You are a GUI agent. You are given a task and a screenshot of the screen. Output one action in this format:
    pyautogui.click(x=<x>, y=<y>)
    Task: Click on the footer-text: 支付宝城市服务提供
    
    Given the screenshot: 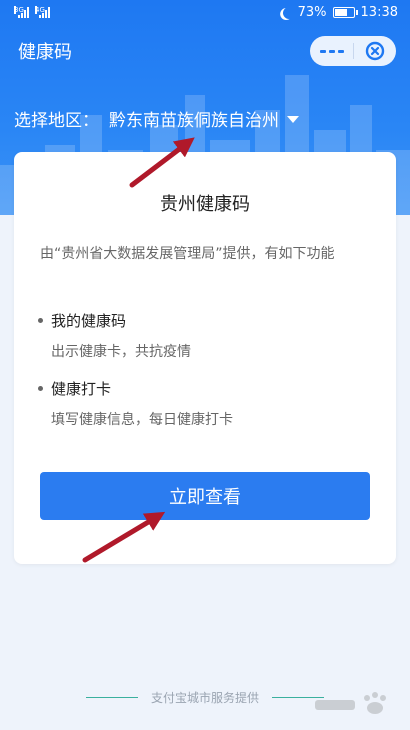 What is the action you would take?
    pyautogui.click(x=204, y=698)
    